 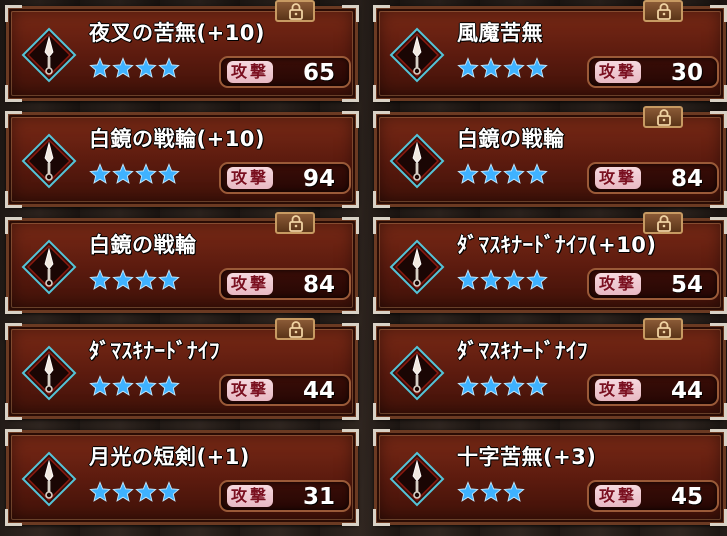 What do you see at coordinates (182, 51) in the screenshot?
I see `item-card: 夜叉の苦無(+10) 攻撃 65` at bounding box center [182, 51].